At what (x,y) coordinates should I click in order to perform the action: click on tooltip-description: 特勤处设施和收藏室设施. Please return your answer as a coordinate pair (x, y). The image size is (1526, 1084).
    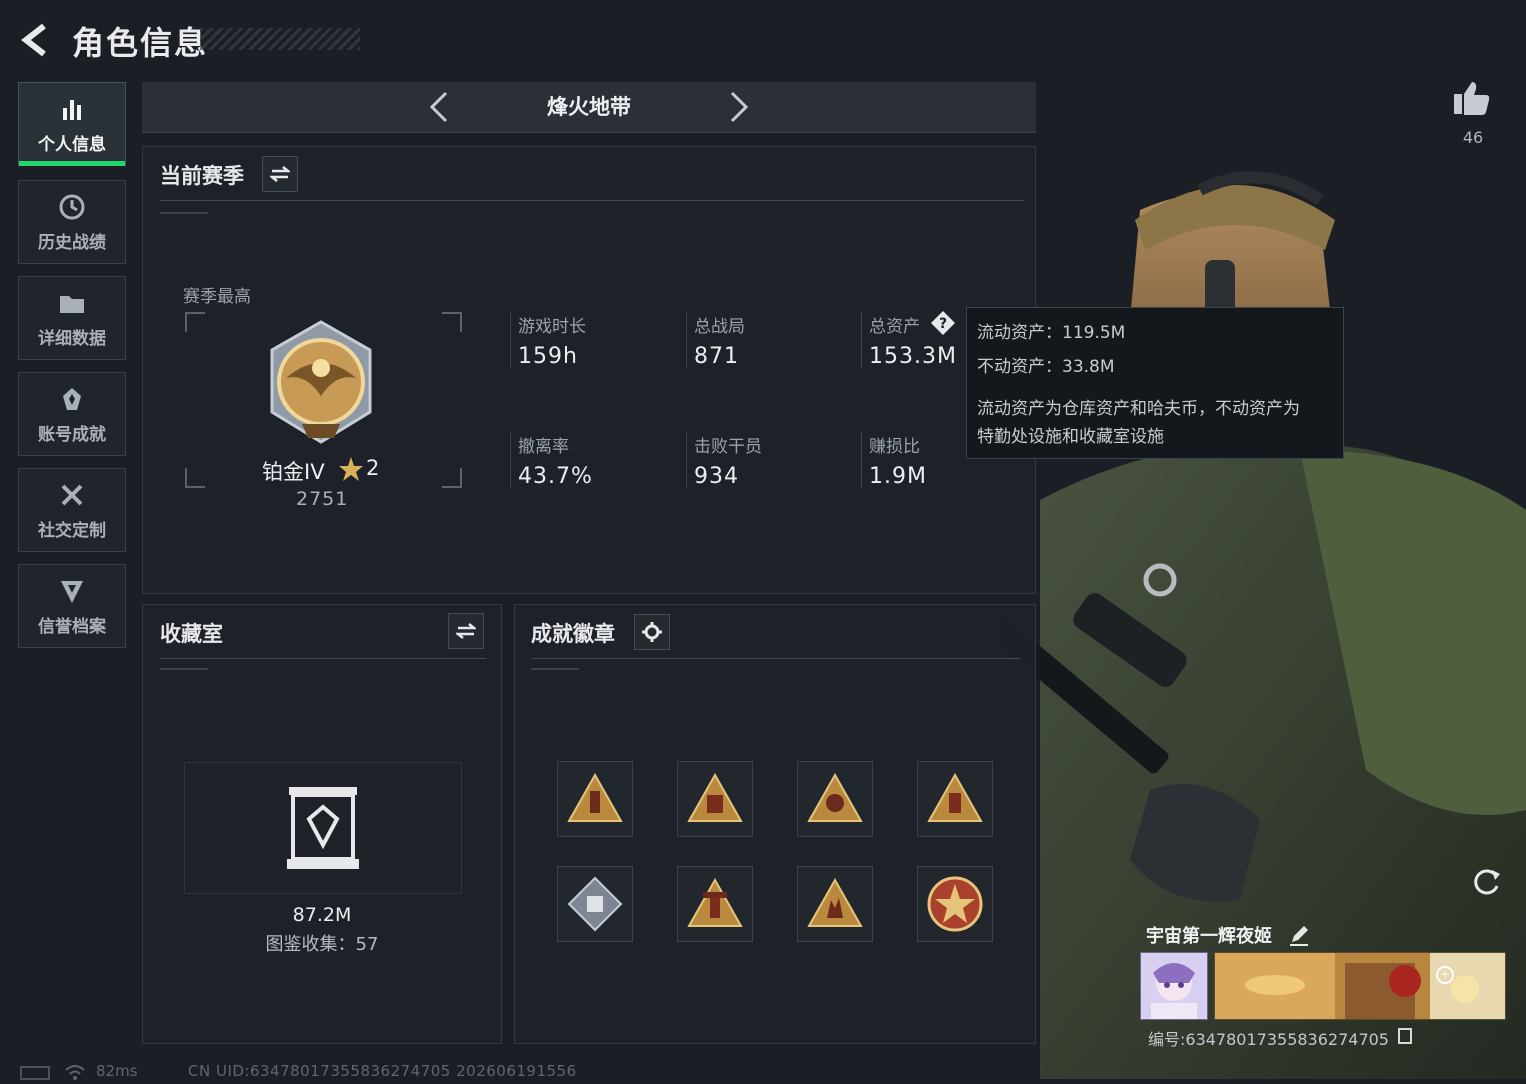
    Looking at the image, I should click on (1070, 437).